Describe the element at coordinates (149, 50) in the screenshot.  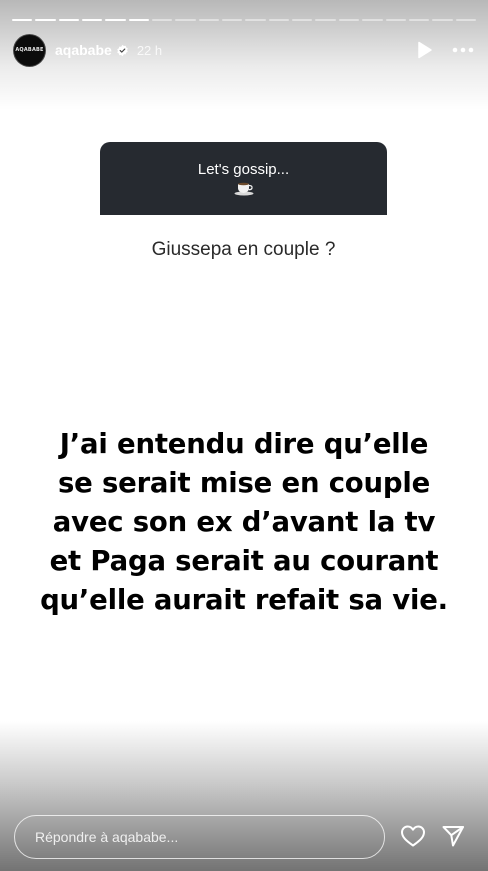
I see `post-time: 22 h` at that location.